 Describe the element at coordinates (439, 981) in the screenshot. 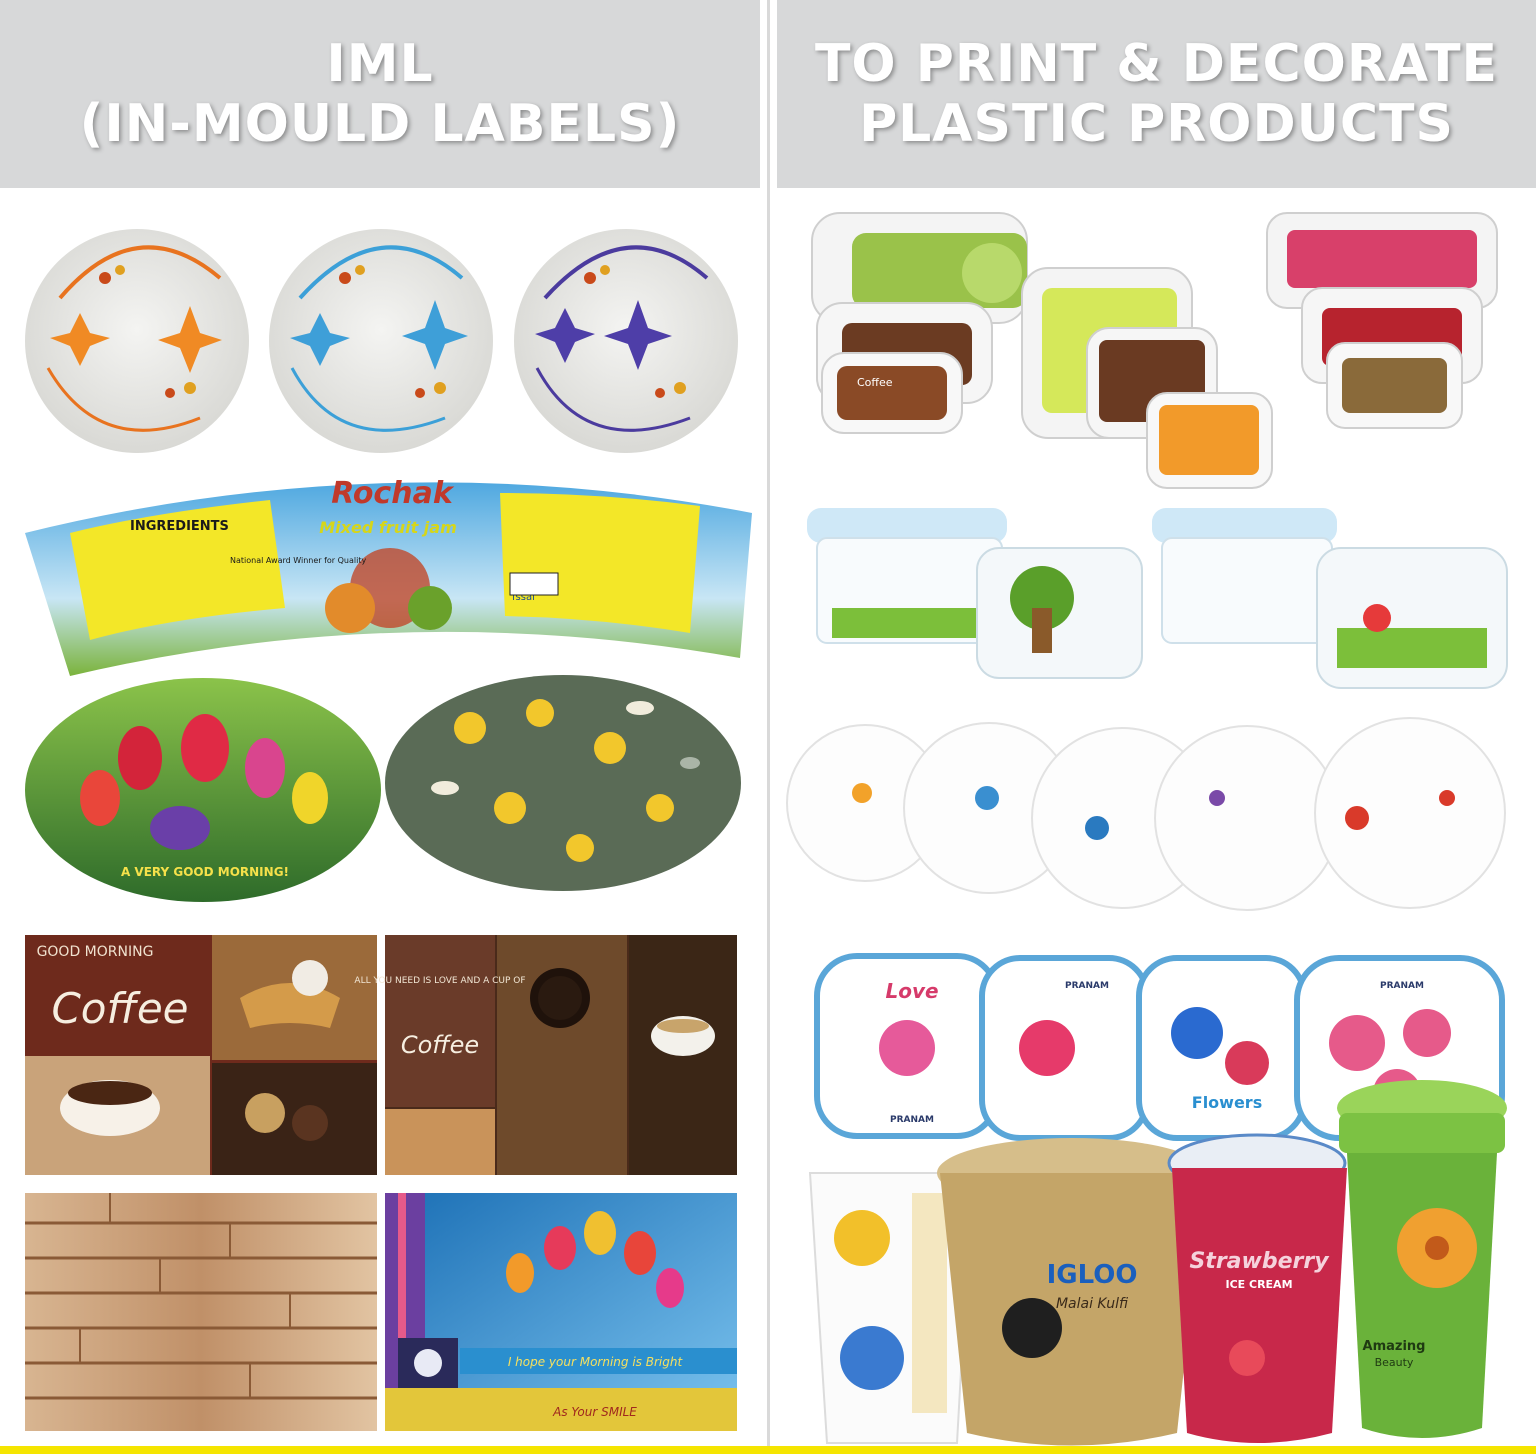

I see `coffee-label-2-title: ALL YOU NEED IS LOVE AND A CUP OF` at that location.